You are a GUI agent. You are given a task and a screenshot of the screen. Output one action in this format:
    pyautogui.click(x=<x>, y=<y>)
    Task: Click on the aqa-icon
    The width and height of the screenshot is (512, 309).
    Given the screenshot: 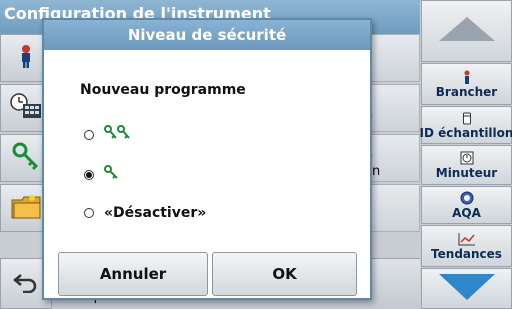 What is the action you would take?
    pyautogui.click(x=467, y=198)
    